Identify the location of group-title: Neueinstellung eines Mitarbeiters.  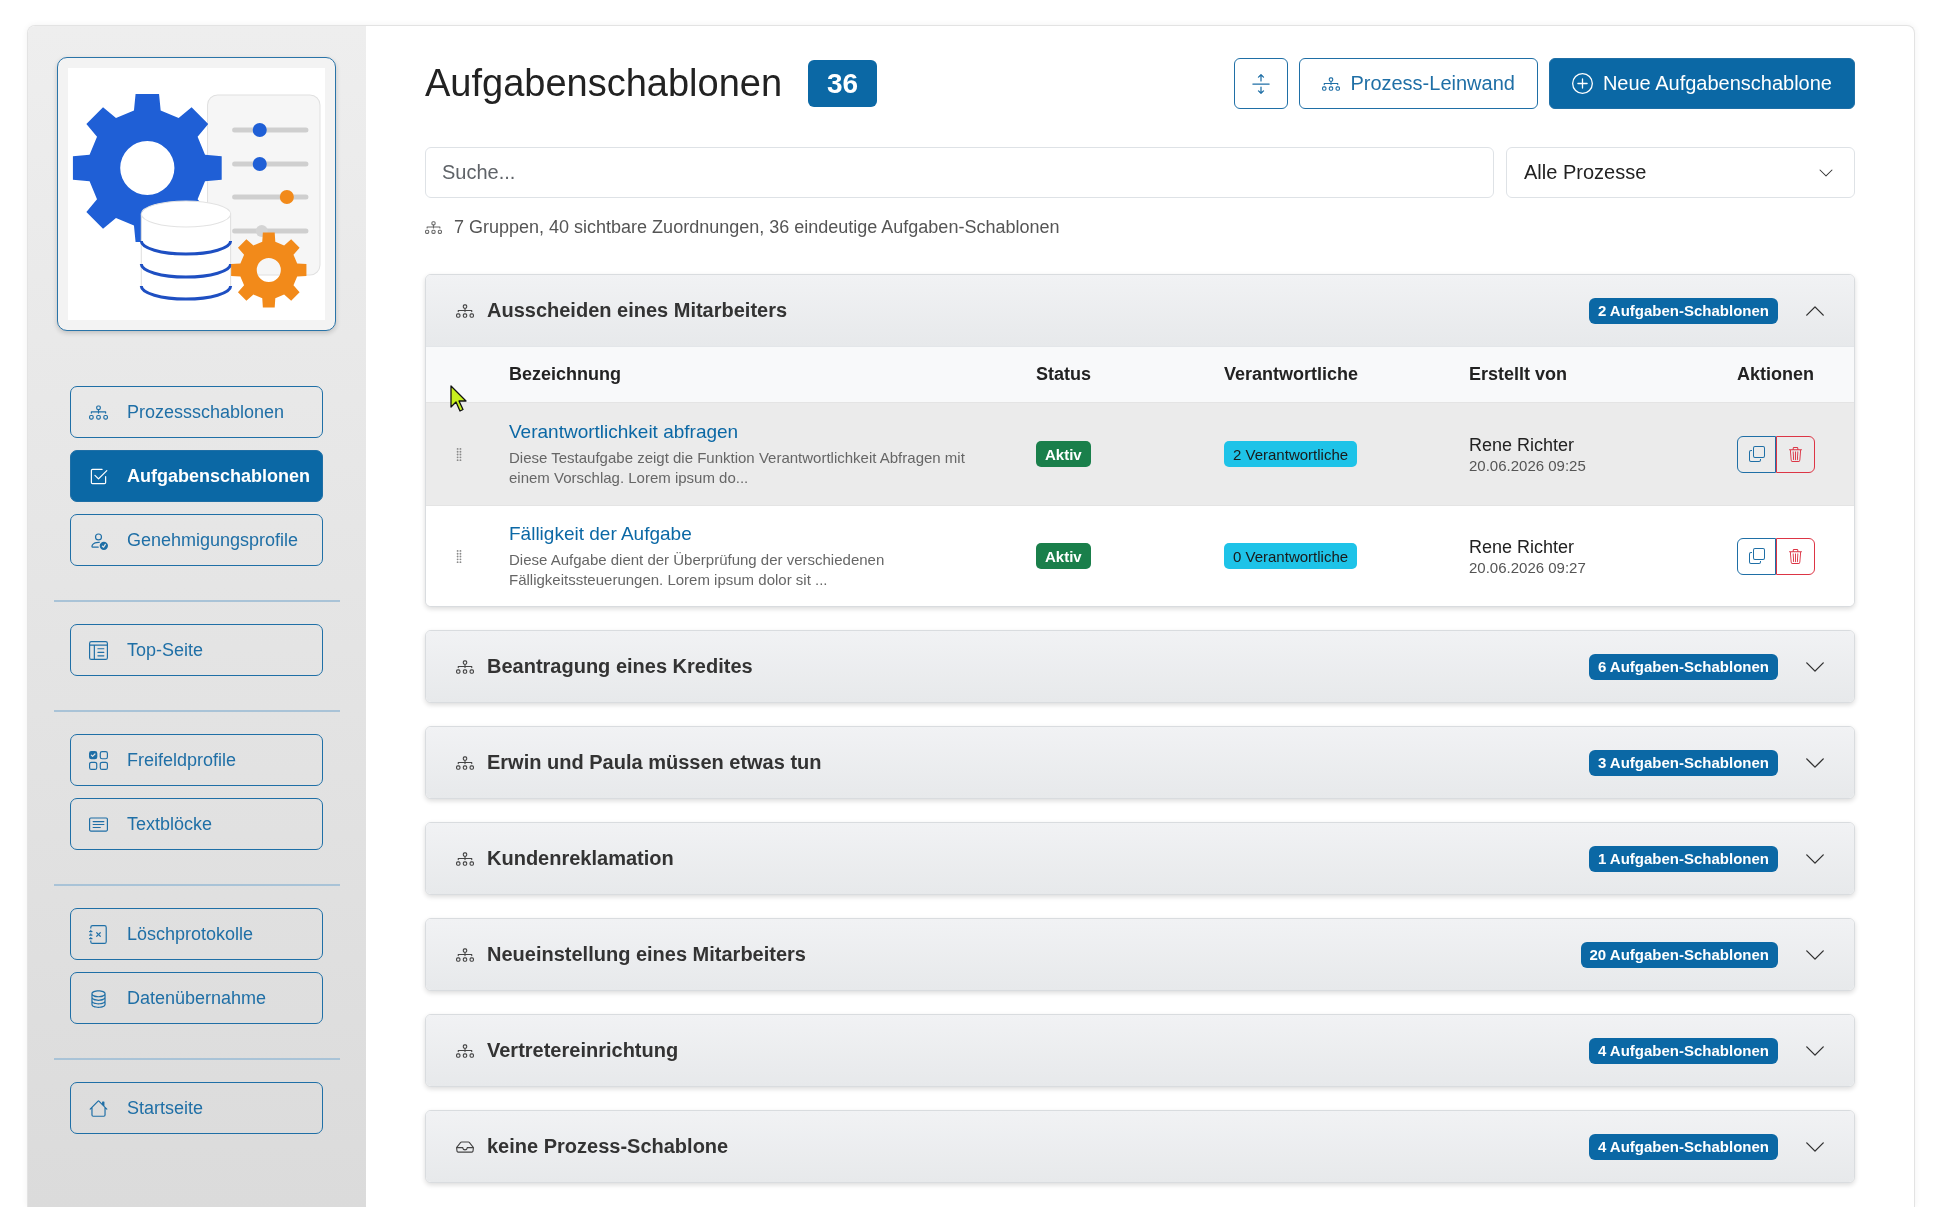
(647, 954).